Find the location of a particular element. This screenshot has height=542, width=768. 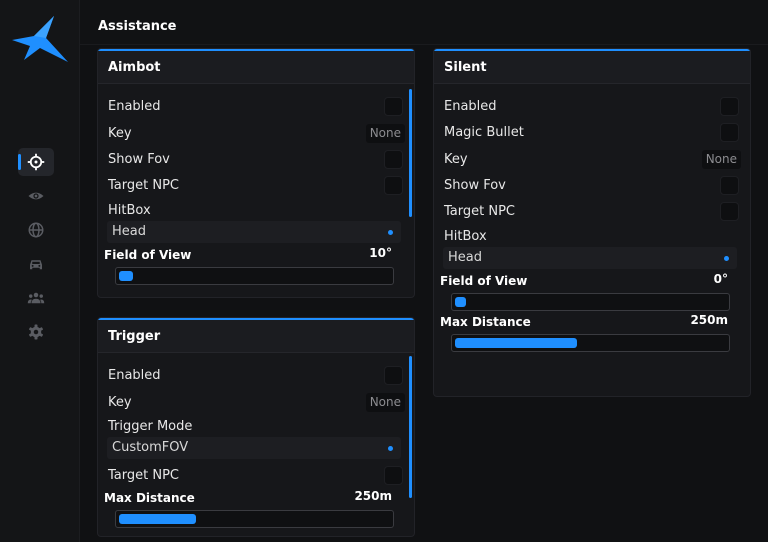

sidebar is located at coordinates (40, 271).